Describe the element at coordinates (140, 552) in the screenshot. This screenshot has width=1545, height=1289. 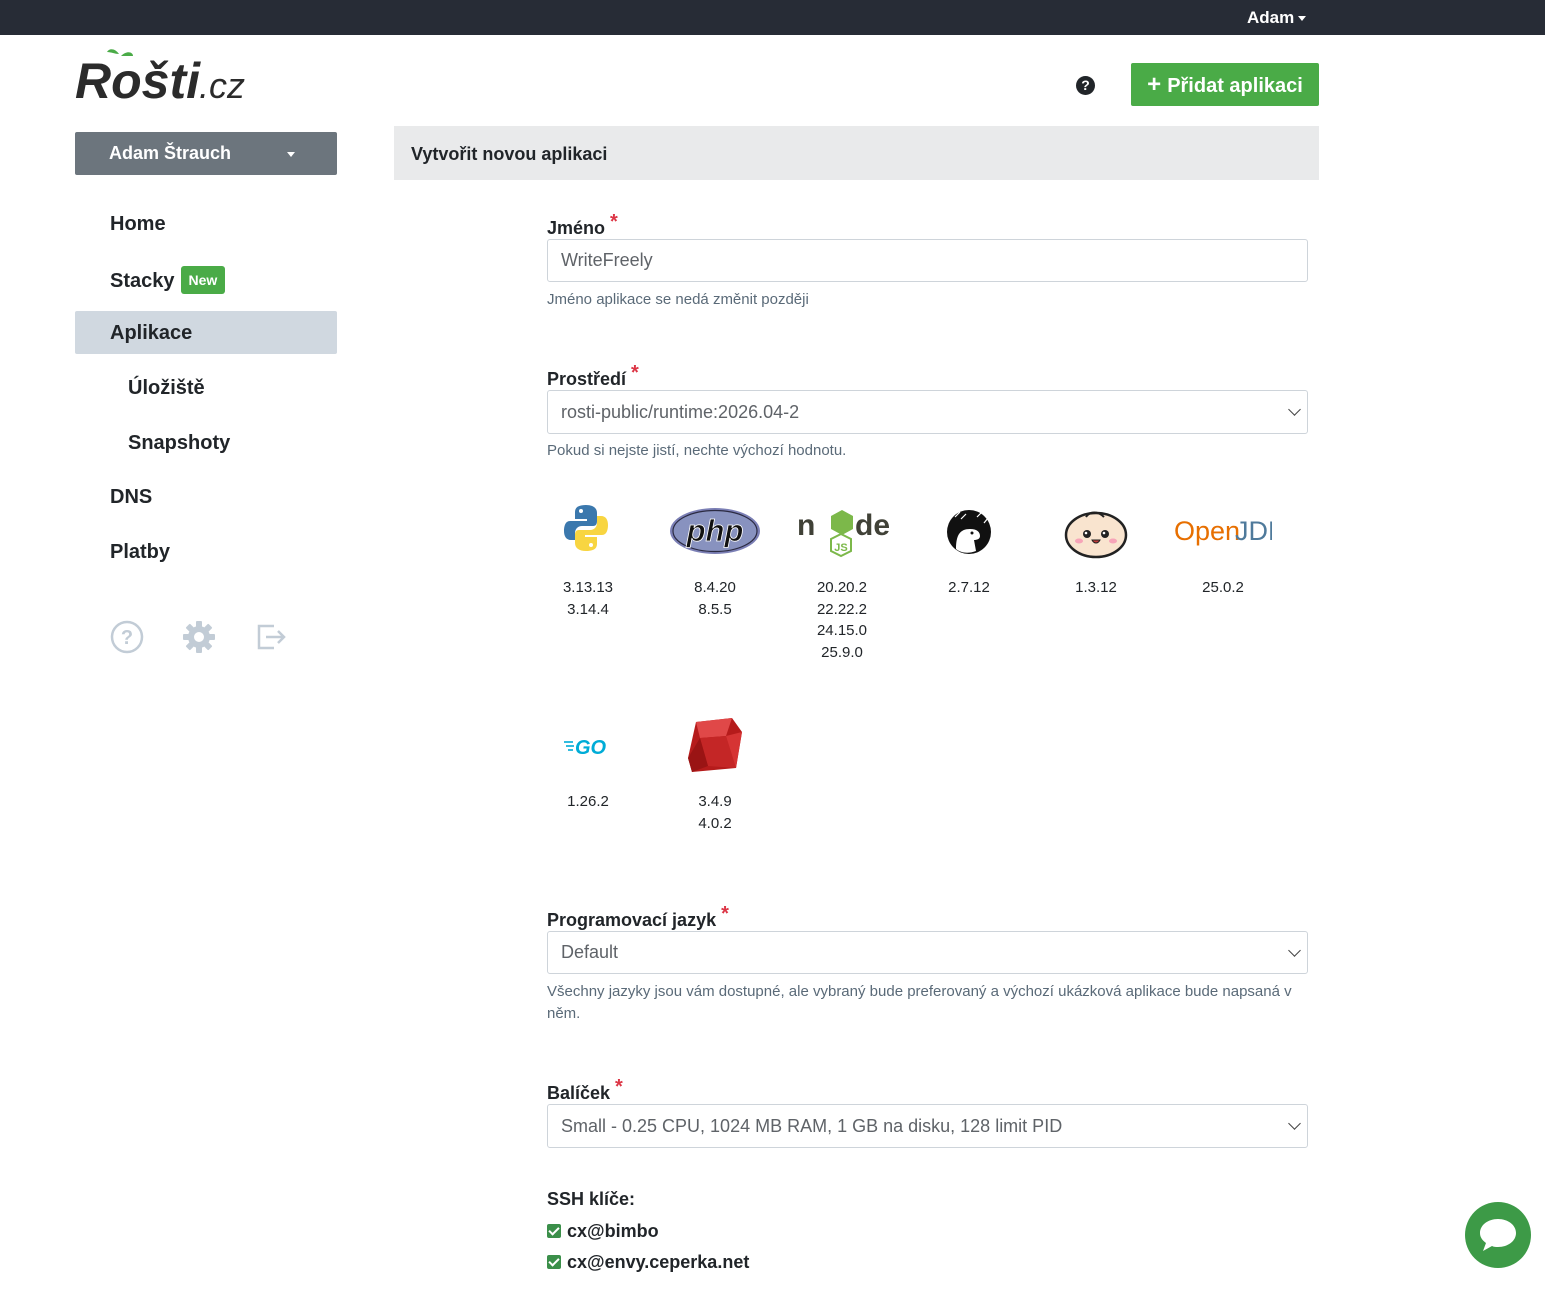
I see `sidebar-item-platby: Platby` at that location.